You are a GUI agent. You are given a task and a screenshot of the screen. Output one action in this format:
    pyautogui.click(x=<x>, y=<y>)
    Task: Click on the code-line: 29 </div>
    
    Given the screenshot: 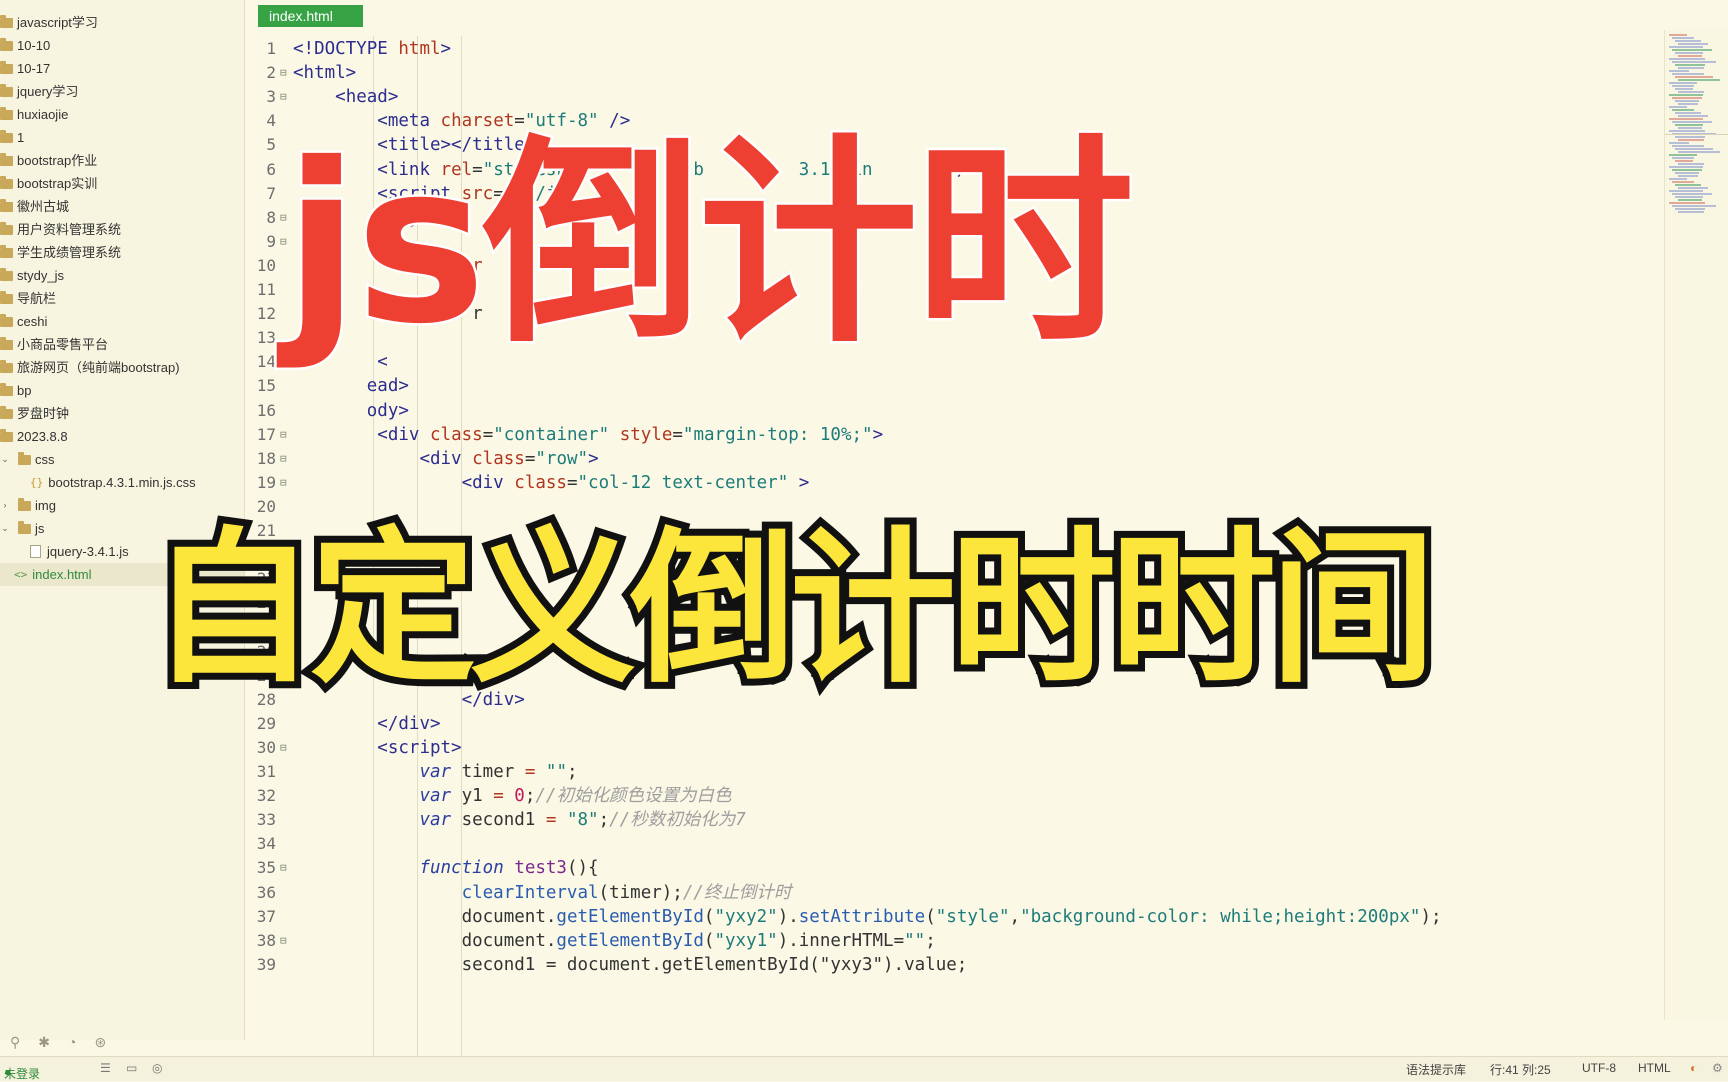 What is the action you would take?
    pyautogui.click(x=954, y=724)
    